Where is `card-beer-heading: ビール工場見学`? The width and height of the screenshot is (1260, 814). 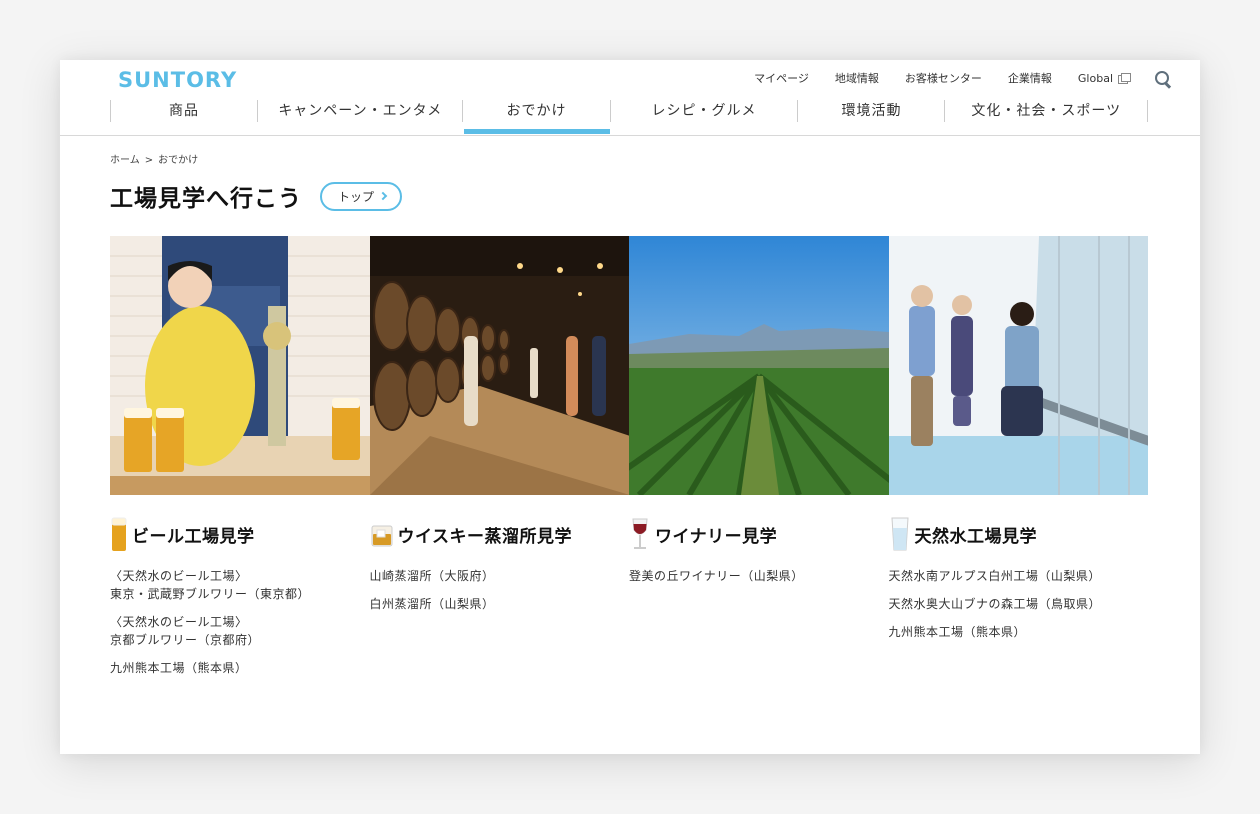
card-beer-heading: ビール工場見学 is located at coordinates (240, 534).